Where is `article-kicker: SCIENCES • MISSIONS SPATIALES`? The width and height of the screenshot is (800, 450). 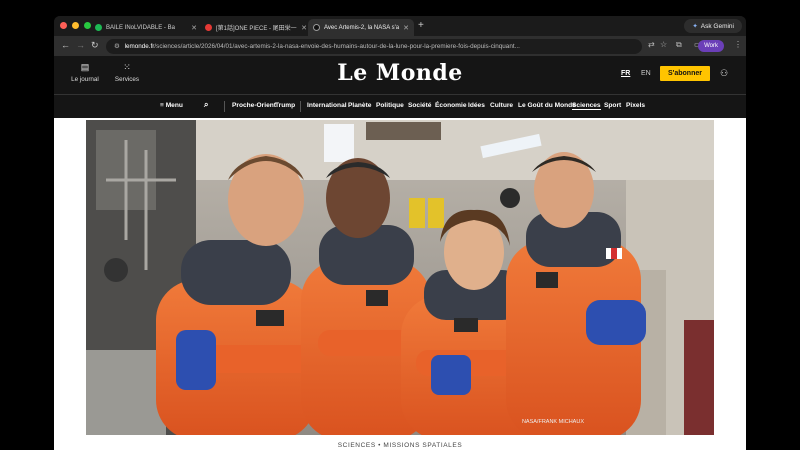
article-kicker: SCIENCES • MISSIONS SPATIALES is located at coordinates (400, 445).